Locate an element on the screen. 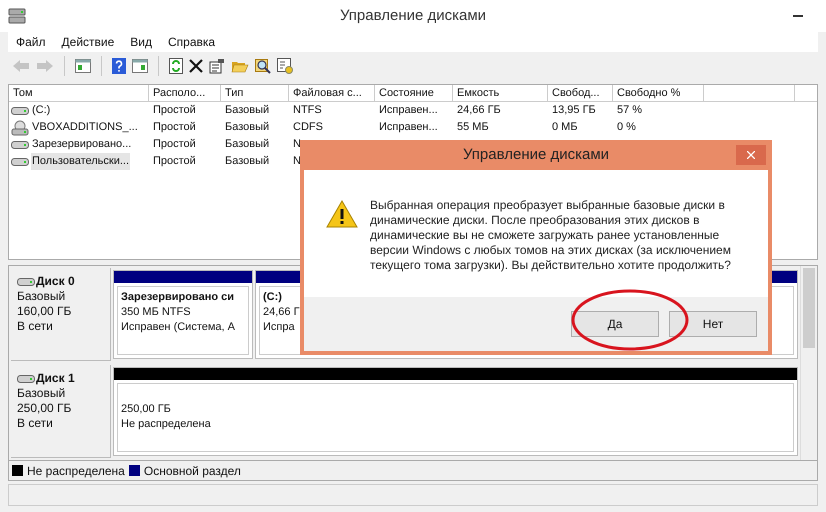 The height and width of the screenshot is (512, 826). help-icon is located at coordinates (119, 66).